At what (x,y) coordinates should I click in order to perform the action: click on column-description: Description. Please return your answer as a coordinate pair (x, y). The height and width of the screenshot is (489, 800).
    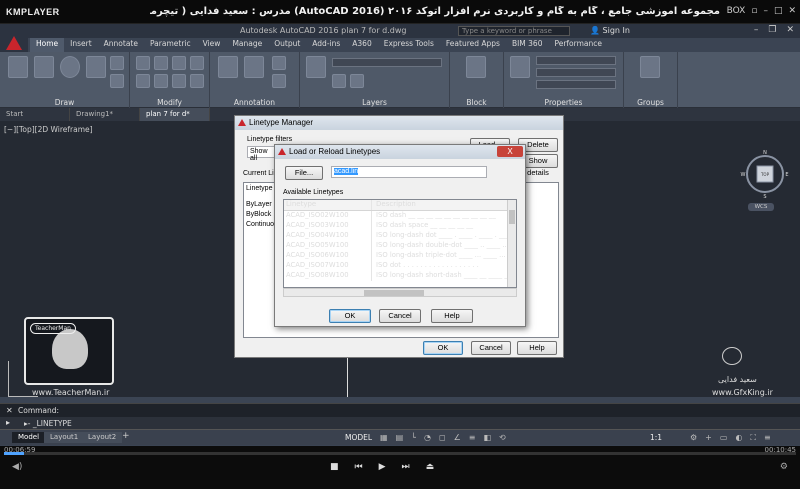
    Looking at the image, I should click on (440, 205).